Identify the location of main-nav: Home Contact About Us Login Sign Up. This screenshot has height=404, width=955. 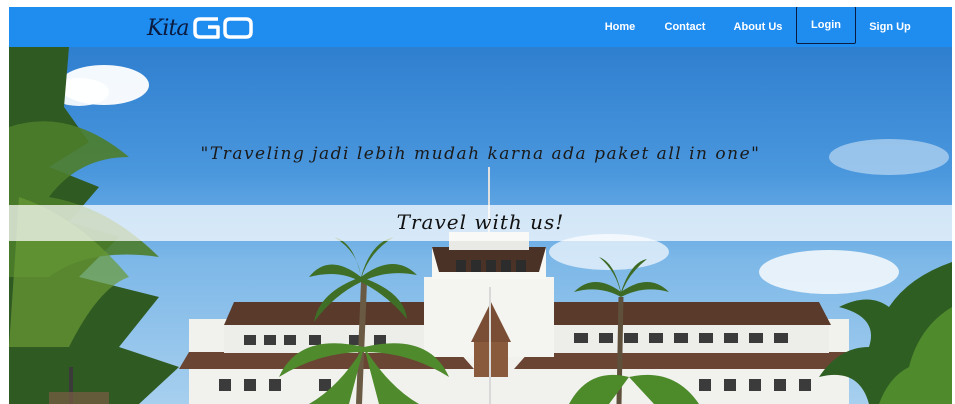
(757, 27).